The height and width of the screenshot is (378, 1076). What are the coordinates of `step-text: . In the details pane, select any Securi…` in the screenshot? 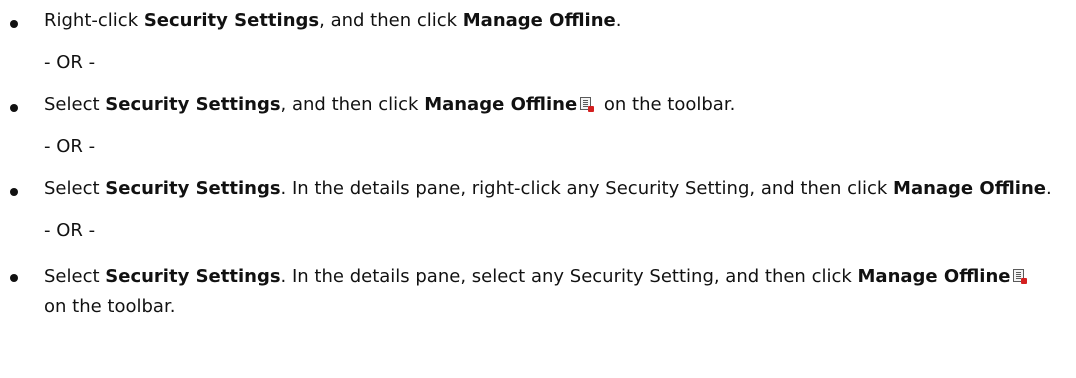 It's located at (569, 276).